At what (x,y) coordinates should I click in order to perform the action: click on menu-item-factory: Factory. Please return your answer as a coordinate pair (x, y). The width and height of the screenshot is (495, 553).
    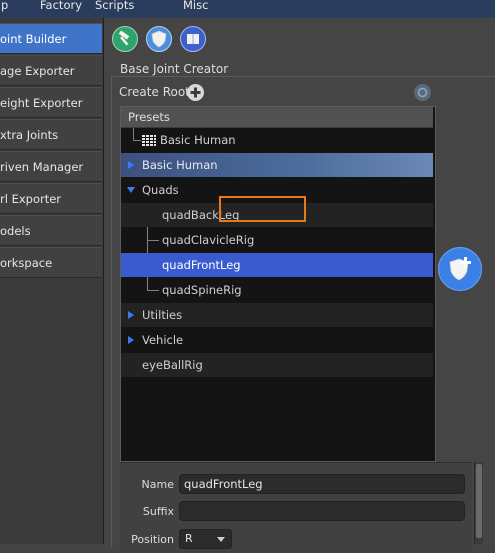
    Looking at the image, I should click on (61, 9).